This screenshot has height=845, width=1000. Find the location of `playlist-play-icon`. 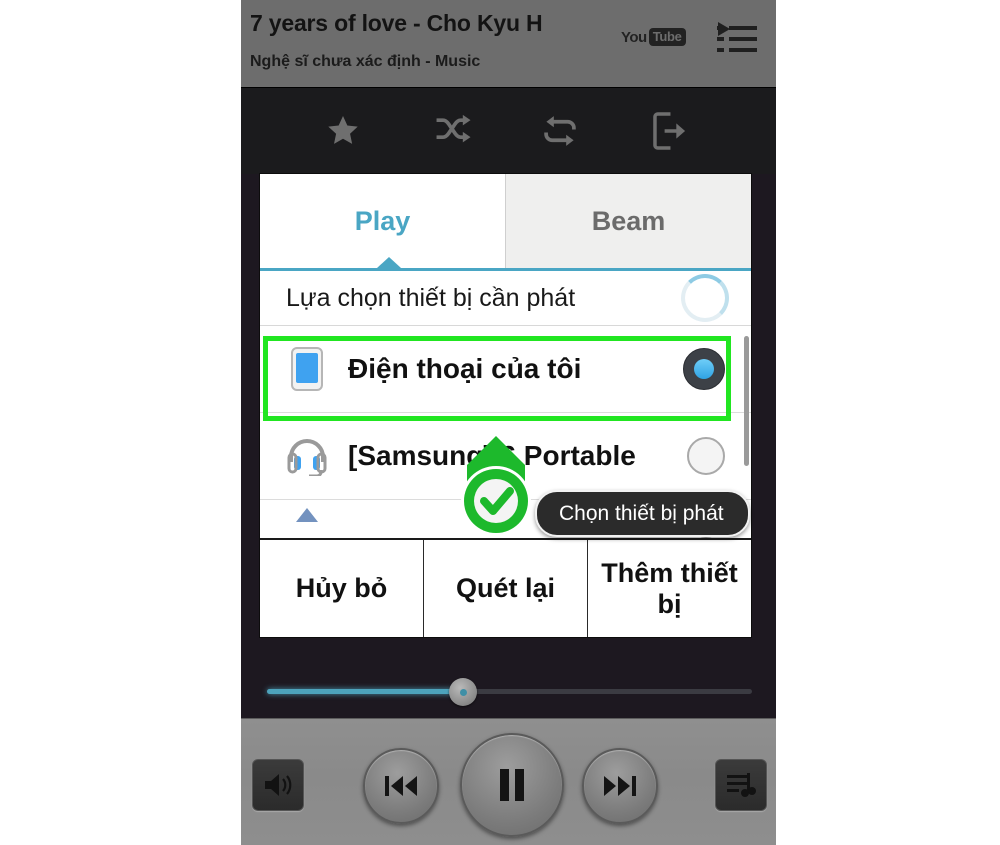

playlist-play-icon is located at coordinates (738, 40).